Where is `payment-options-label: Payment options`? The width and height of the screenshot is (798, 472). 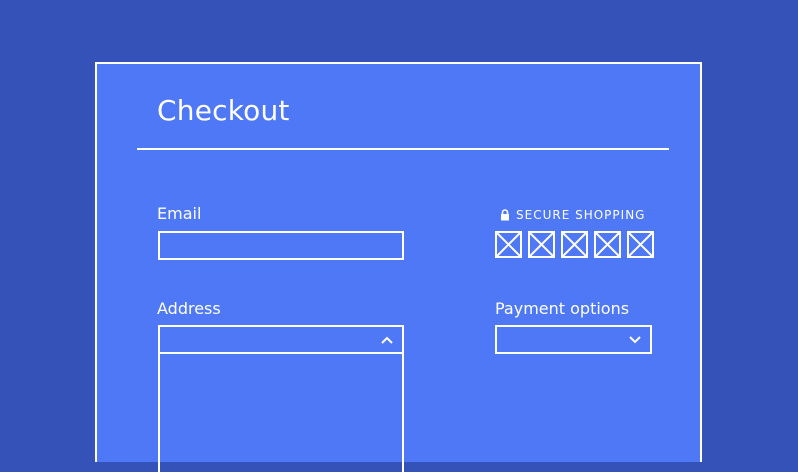 payment-options-label: Payment options is located at coordinates (562, 308).